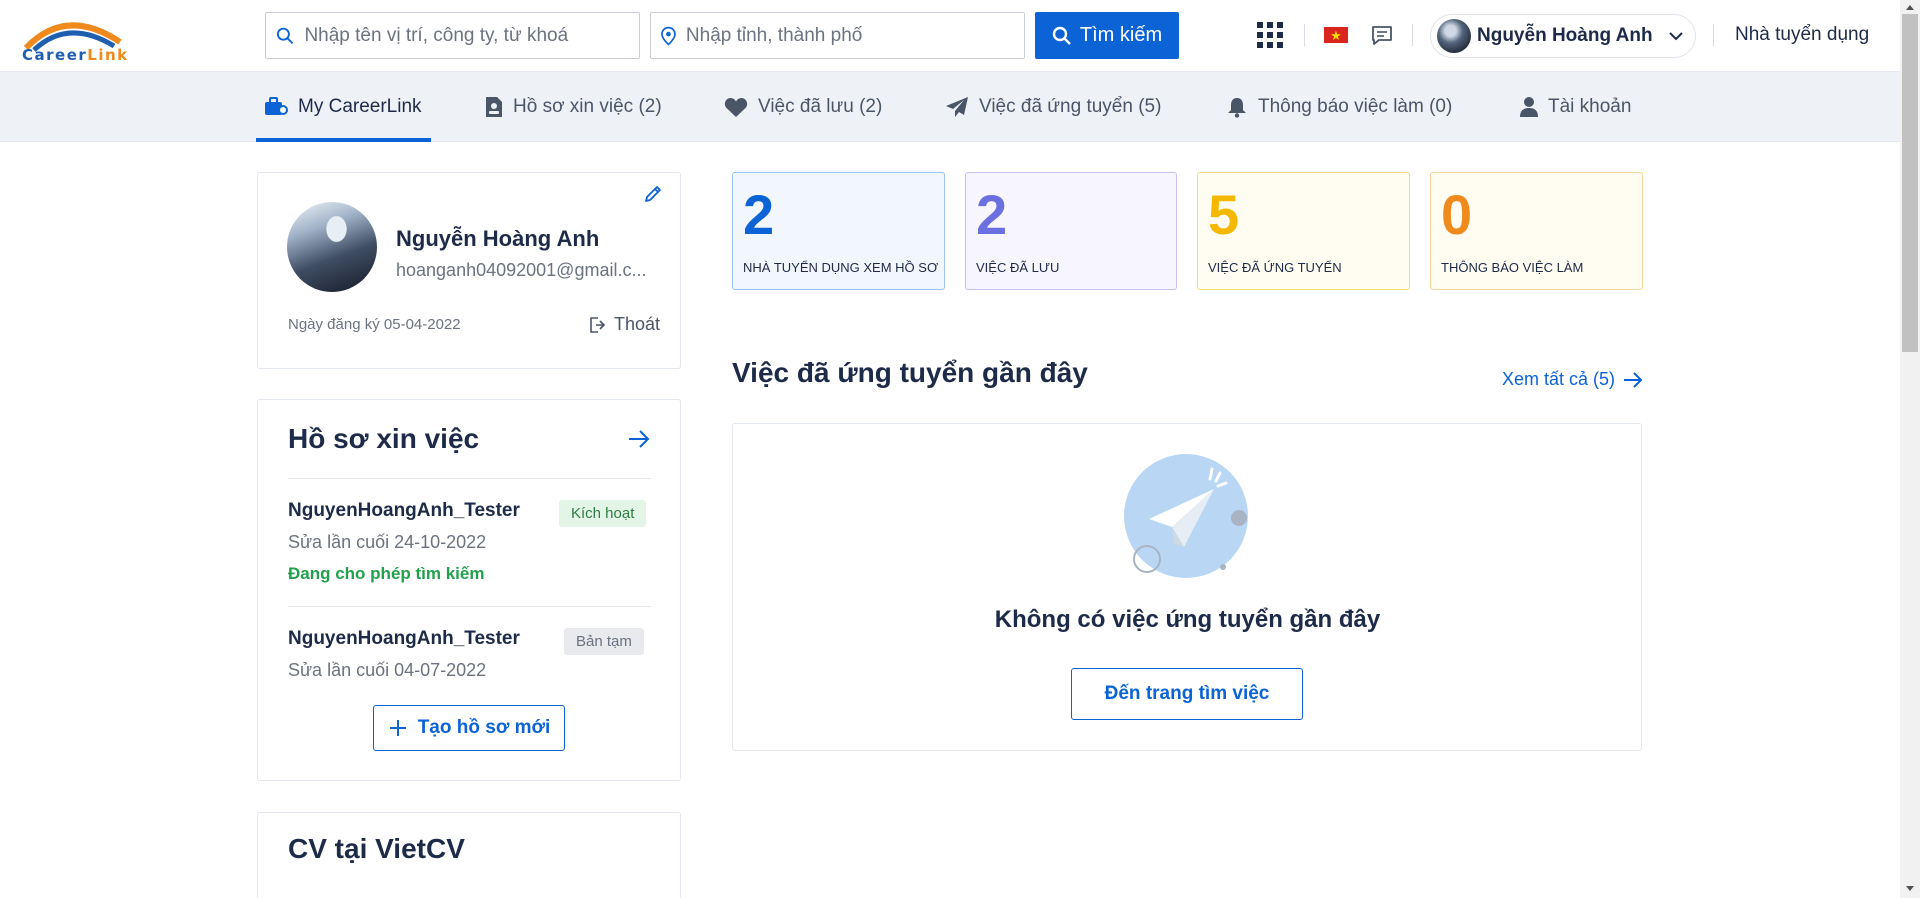 This screenshot has height=898, width=1920. Describe the element at coordinates (820, 106) in the screenshot. I see `tab-label: Việc đã lưu (2)` at that location.